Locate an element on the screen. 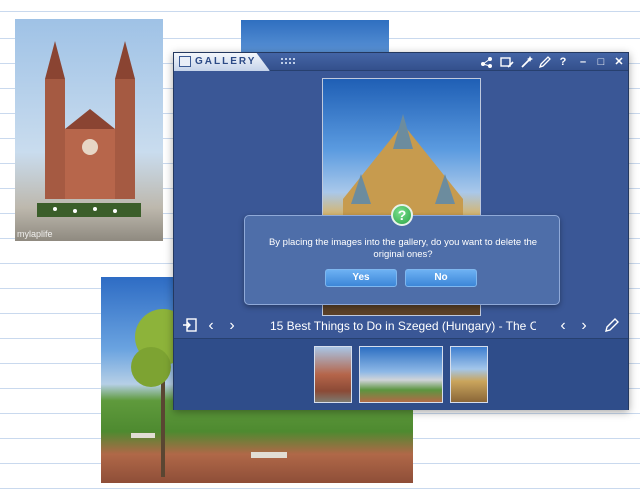 The width and height of the screenshot is (640, 502). background-photo-cathedral: mylaplife is located at coordinates (89, 130).